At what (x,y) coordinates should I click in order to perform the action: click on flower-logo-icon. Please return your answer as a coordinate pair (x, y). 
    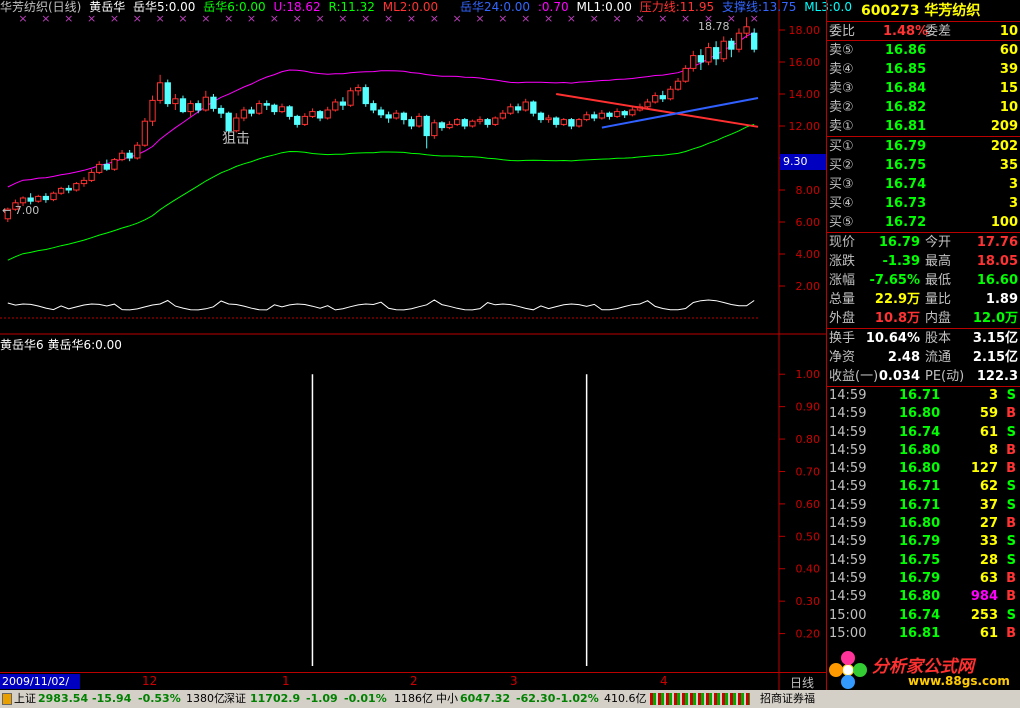
    Looking at the image, I should click on (848, 670).